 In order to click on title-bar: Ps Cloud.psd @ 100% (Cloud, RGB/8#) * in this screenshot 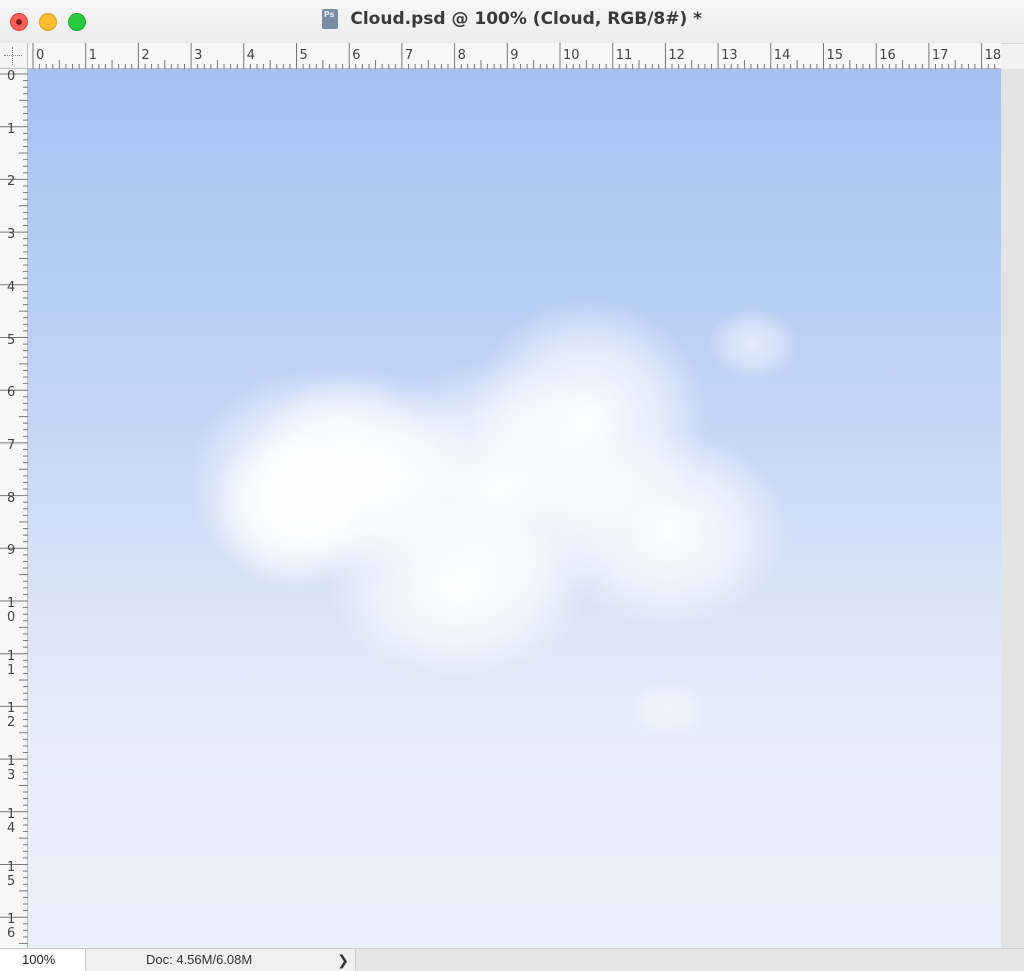, I will do `click(512, 22)`.